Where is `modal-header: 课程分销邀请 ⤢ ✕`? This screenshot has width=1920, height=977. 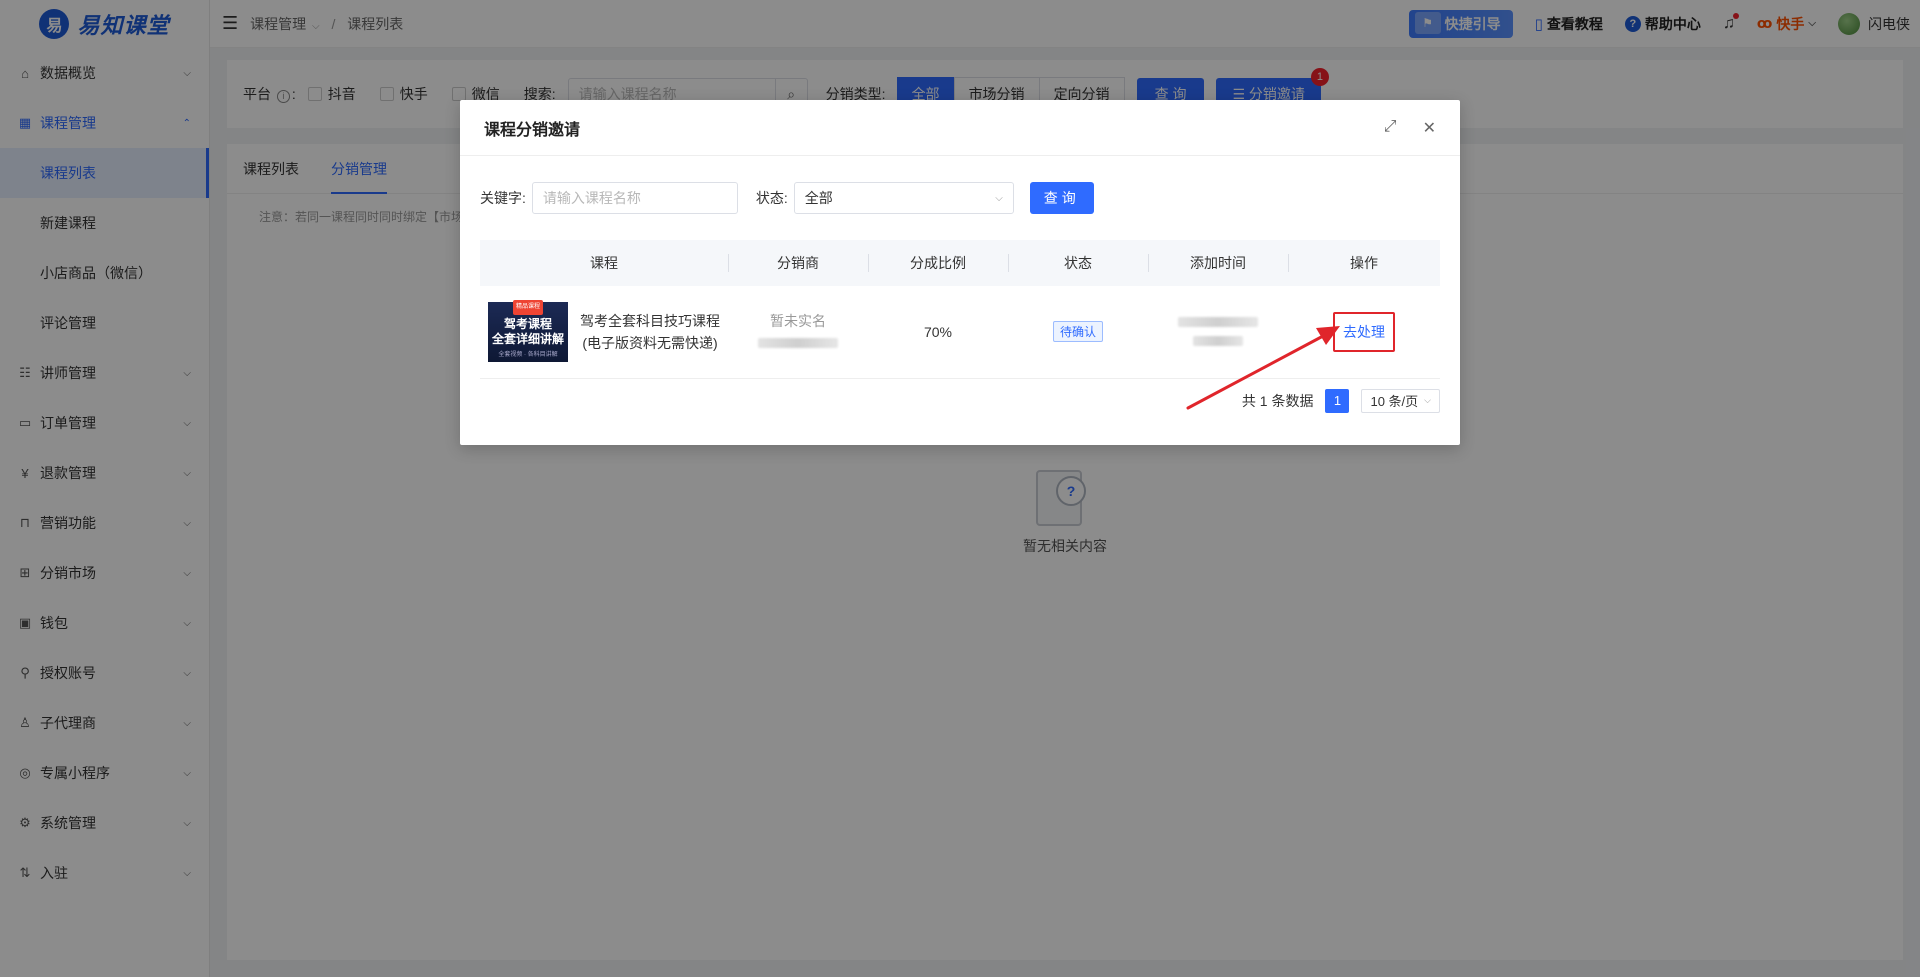
modal-header: 课程分销邀请 ⤢ ✕ is located at coordinates (960, 128).